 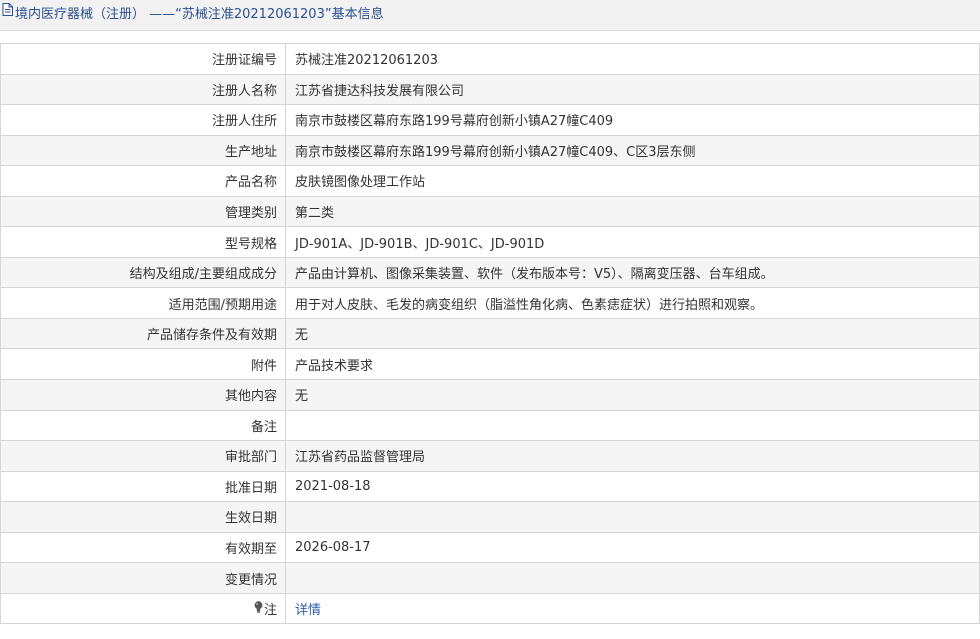 What do you see at coordinates (632, 211) in the screenshot?
I see `field-value: 第二类` at bounding box center [632, 211].